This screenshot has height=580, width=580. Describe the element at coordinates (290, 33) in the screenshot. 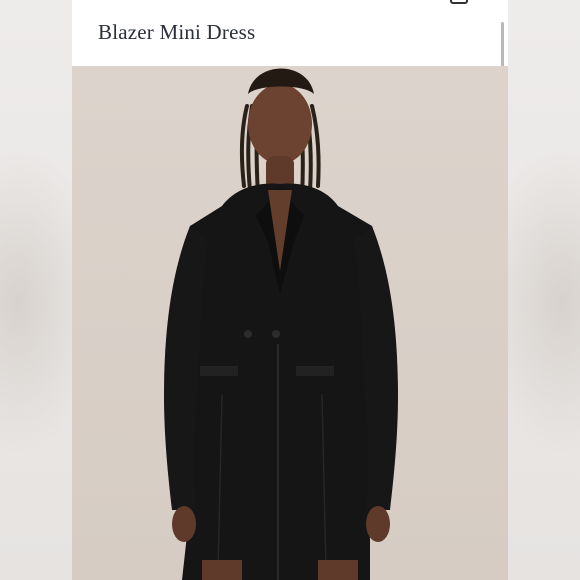

I see `product-header: Blazer Mini Dress` at that location.